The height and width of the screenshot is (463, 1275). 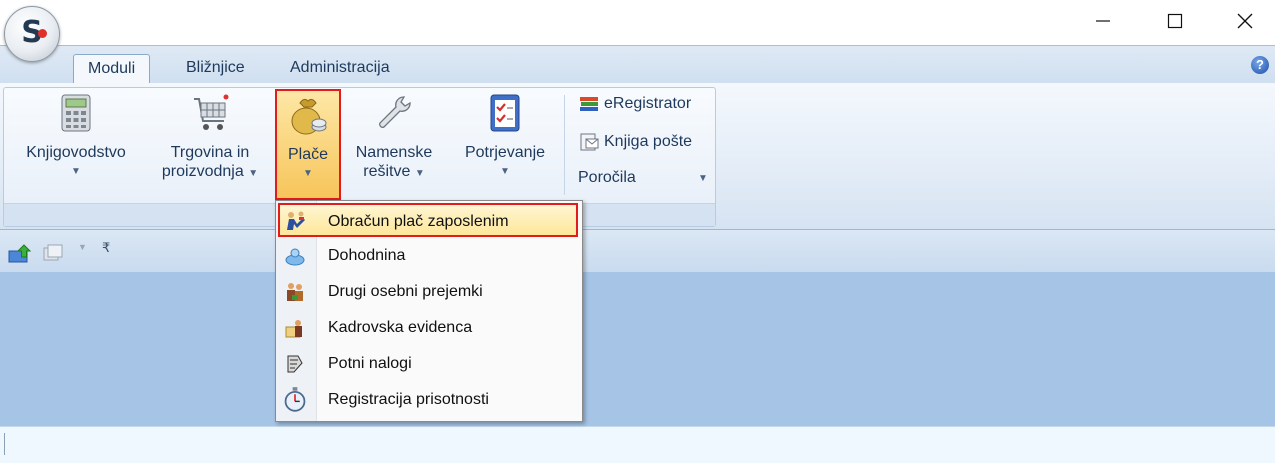 What do you see at coordinates (112, 69) in the screenshot?
I see `tab-moduli: Moduli` at bounding box center [112, 69].